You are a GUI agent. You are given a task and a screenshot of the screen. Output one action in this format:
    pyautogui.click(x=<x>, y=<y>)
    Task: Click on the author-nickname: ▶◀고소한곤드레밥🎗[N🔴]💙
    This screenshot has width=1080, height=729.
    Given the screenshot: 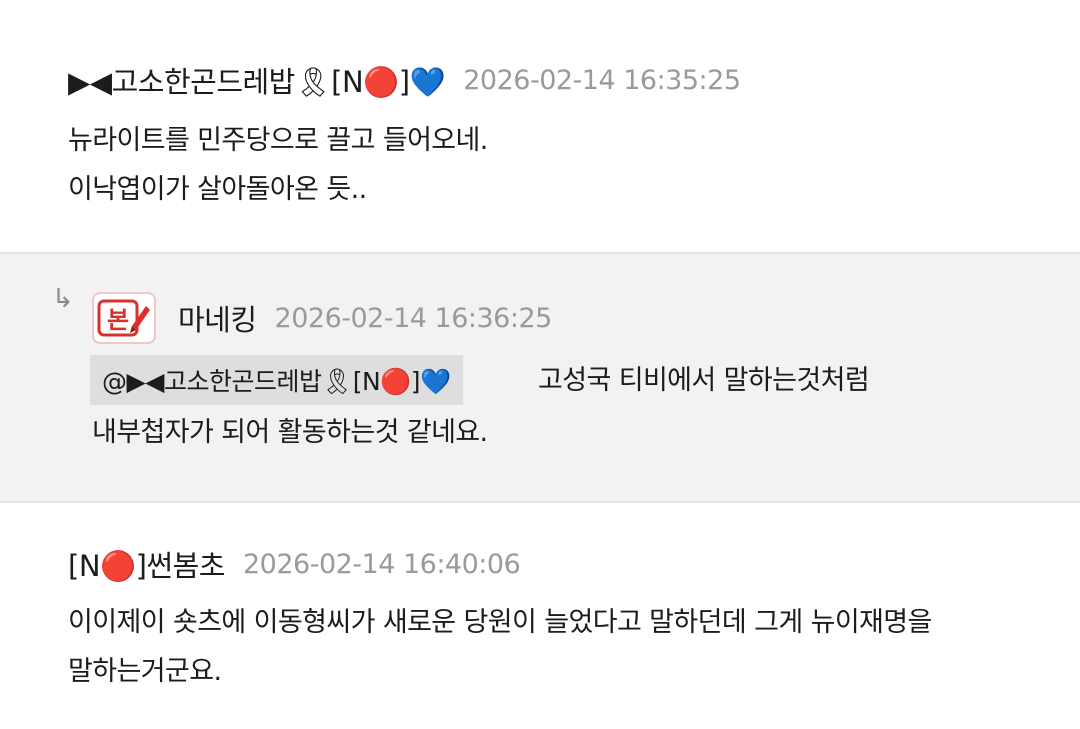 What is the action you would take?
    pyautogui.click(x=257, y=80)
    